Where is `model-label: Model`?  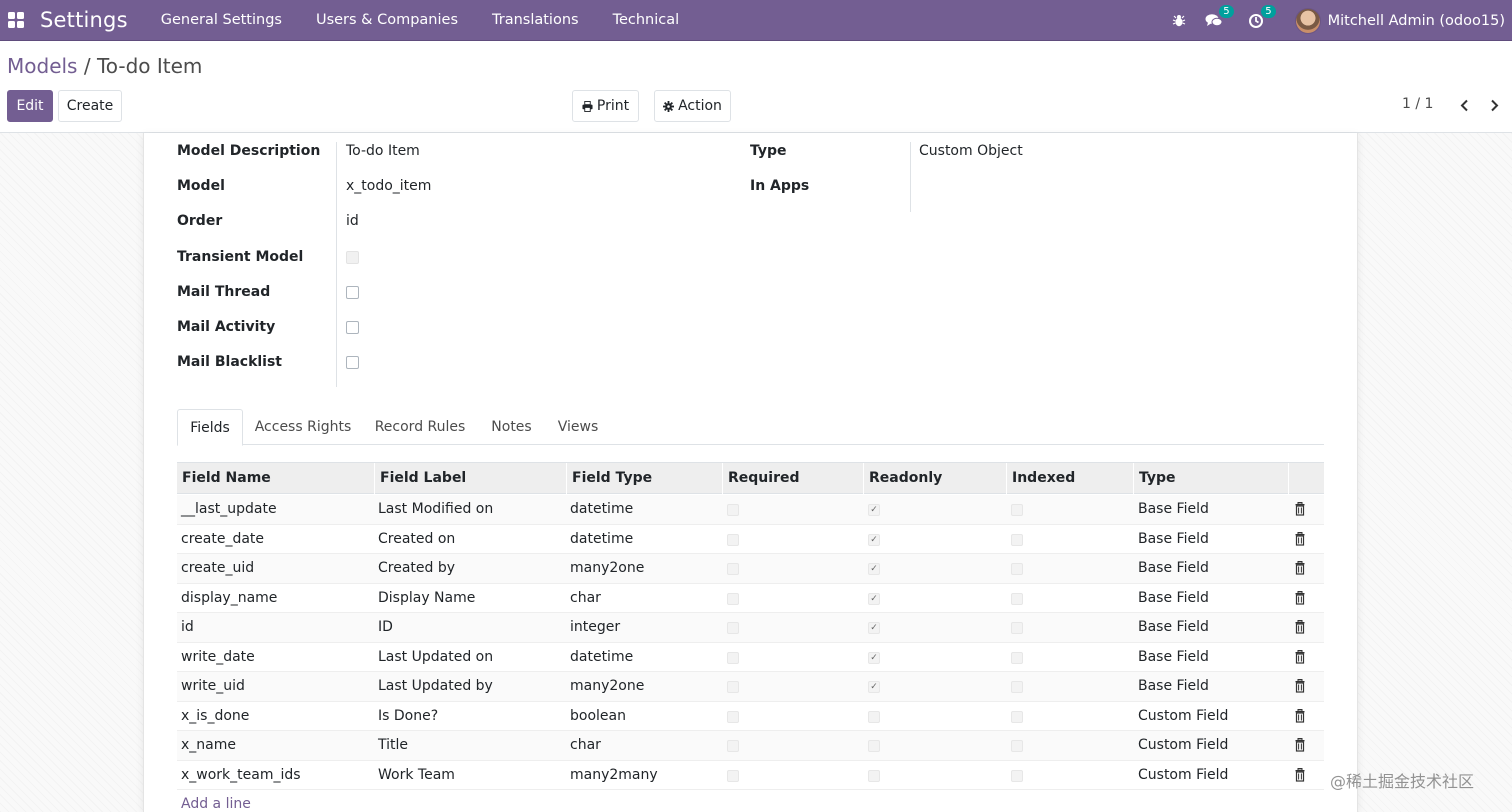
model-label: Model is located at coordinates (201, 186).